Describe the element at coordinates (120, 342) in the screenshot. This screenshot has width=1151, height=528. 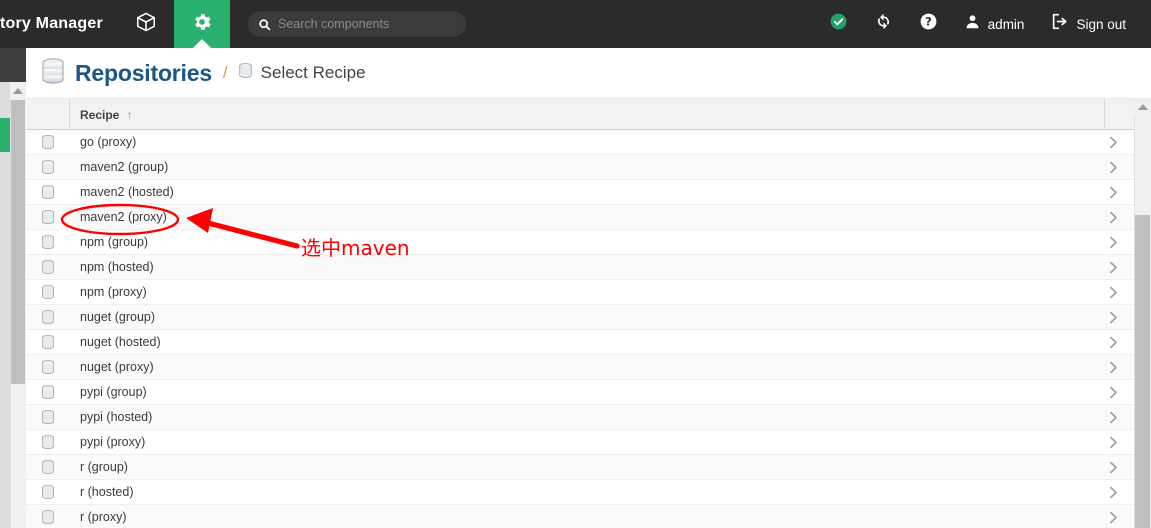
I see `recipe-name: nuget (hosted)` at that location.